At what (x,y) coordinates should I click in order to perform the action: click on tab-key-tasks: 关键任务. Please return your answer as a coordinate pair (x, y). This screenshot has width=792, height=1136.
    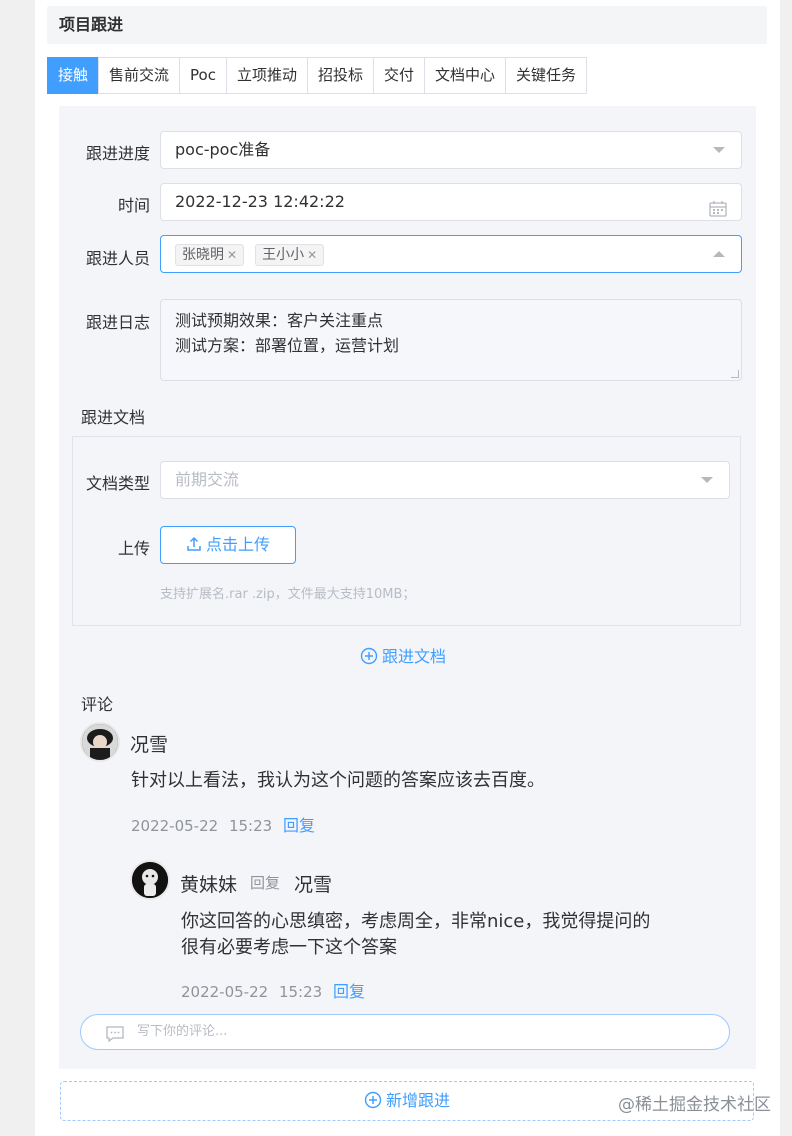
    Looking at the image, I should click on (546, 75).